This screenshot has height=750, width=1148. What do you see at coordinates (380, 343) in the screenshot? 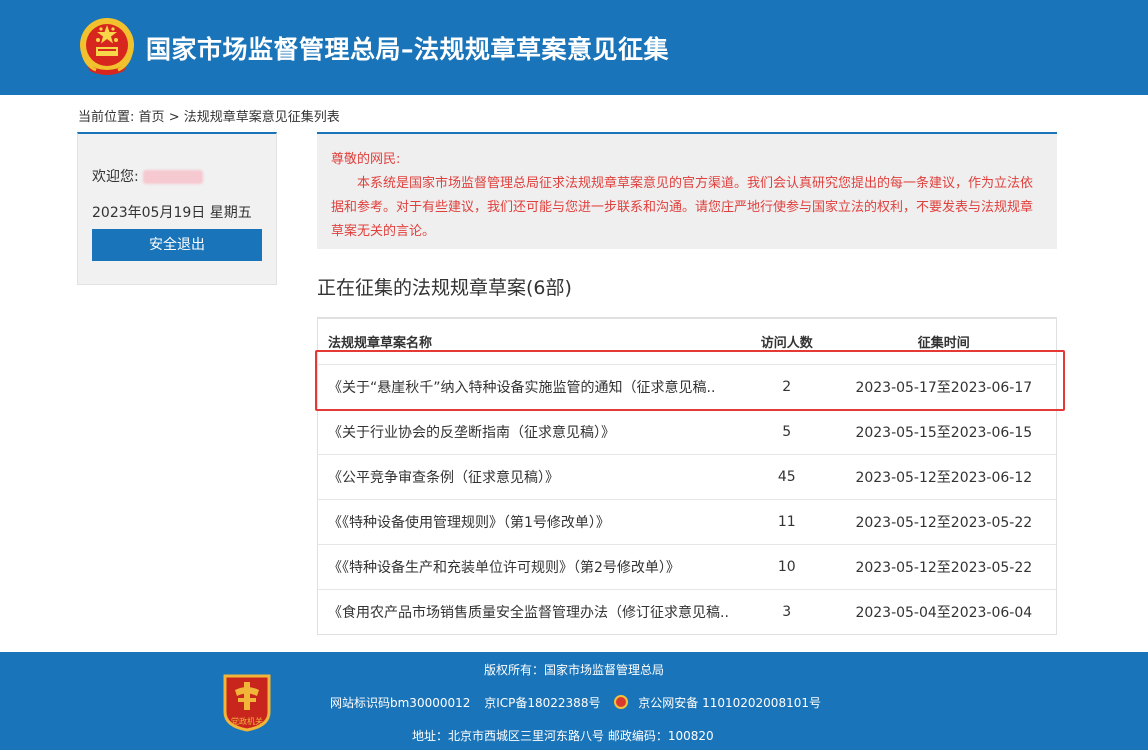
I see `column-header-name: 法规规章草案名称` at bounding box center [380, 343].